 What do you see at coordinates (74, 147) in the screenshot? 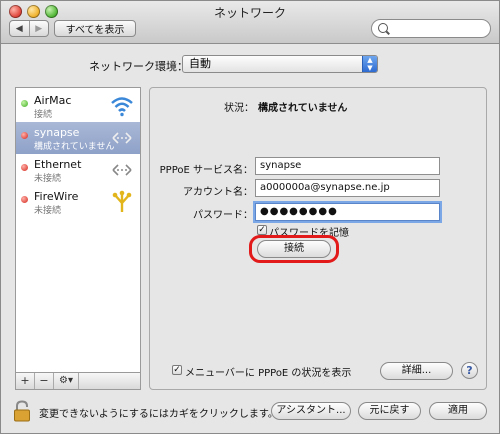
I see `service-status: 構成されていません` at bounding box center [74, 147].